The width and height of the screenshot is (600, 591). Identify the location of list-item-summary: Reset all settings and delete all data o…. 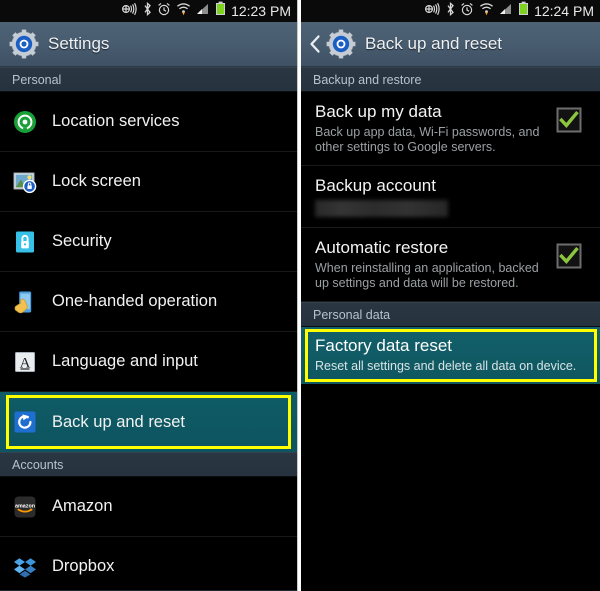
(446, 366).